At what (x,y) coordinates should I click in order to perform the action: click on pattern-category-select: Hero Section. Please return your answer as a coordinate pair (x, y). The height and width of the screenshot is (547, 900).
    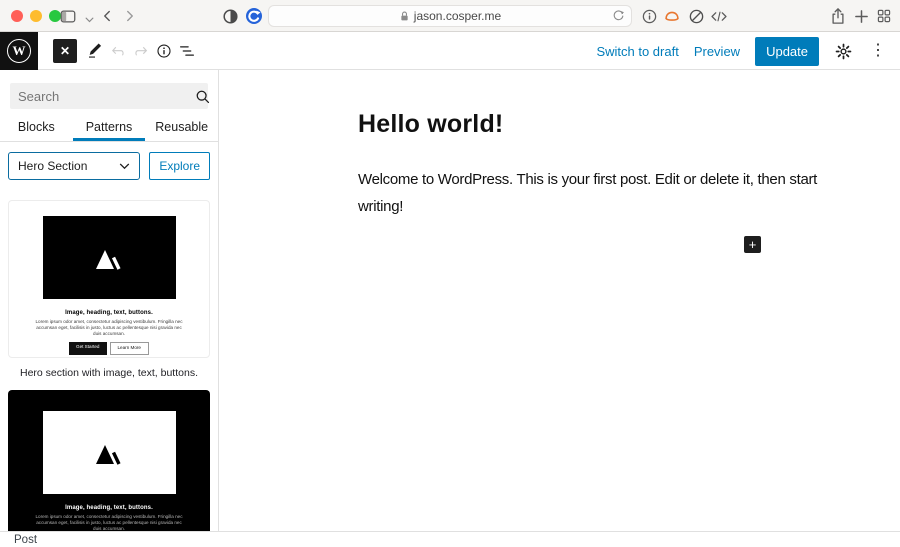
    Looking at the image, I should click on (74, 166).